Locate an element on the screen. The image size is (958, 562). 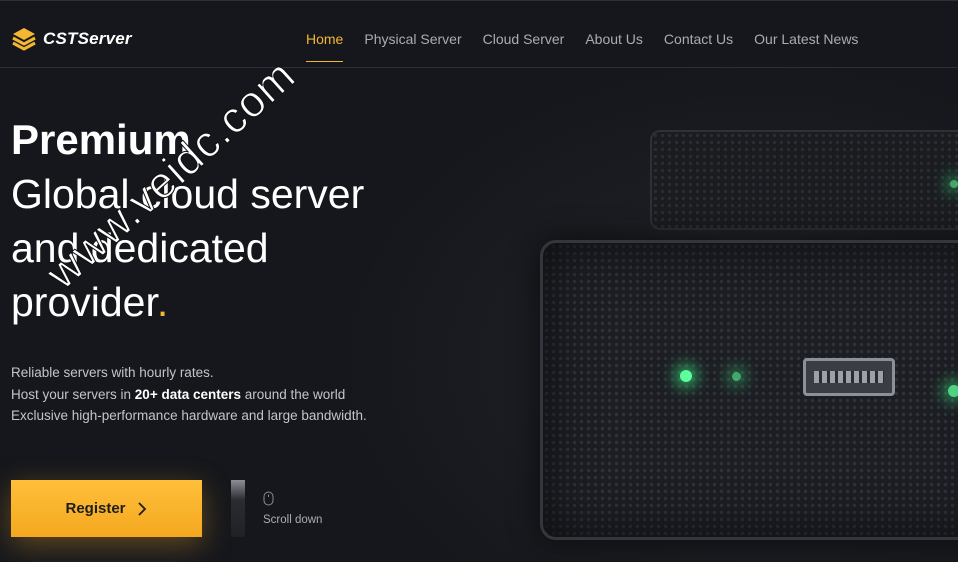
mouse-icon is located at coordinates (268, 498).